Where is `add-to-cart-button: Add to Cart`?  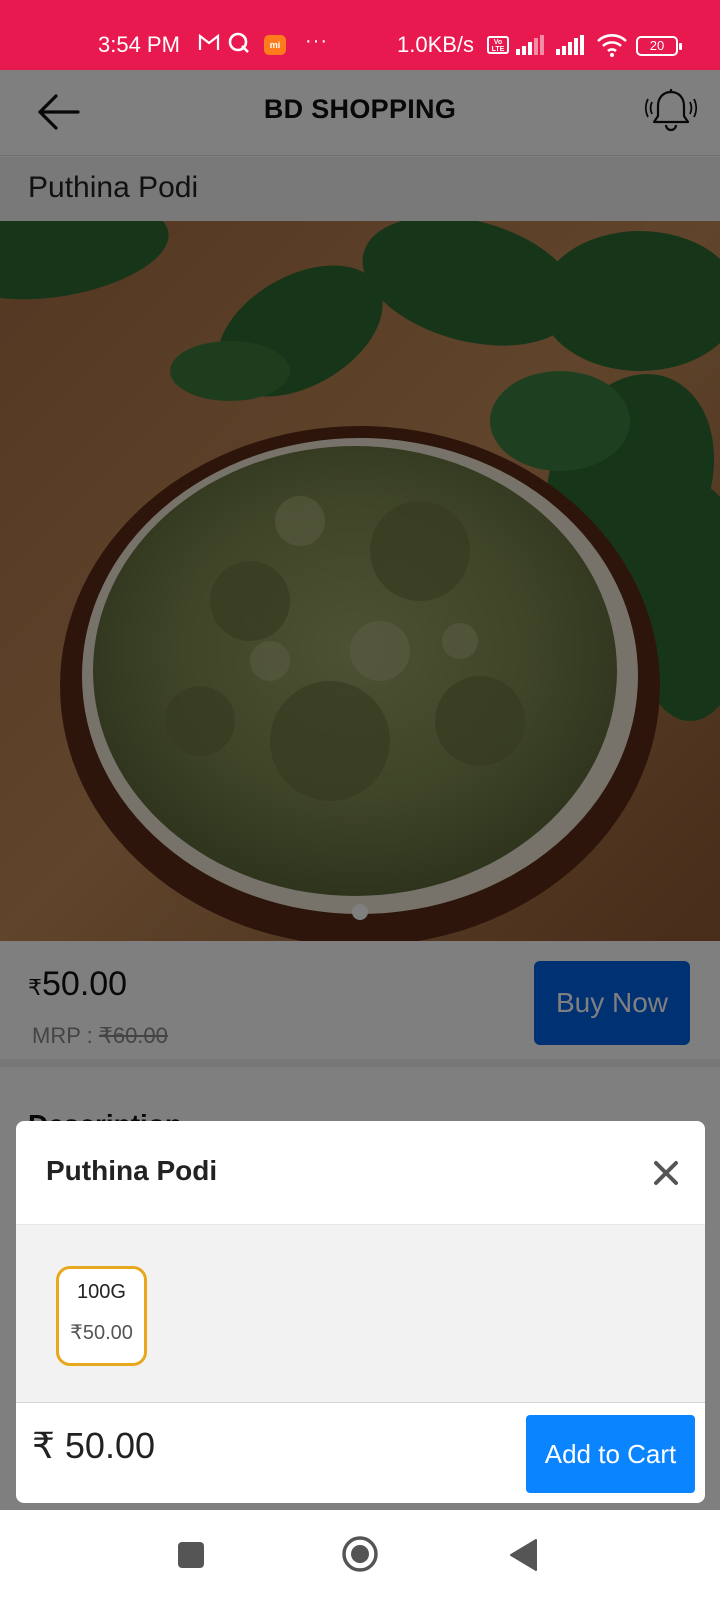 add-to-cart-button: Add to Cart is located at coordinates (610, 1454).